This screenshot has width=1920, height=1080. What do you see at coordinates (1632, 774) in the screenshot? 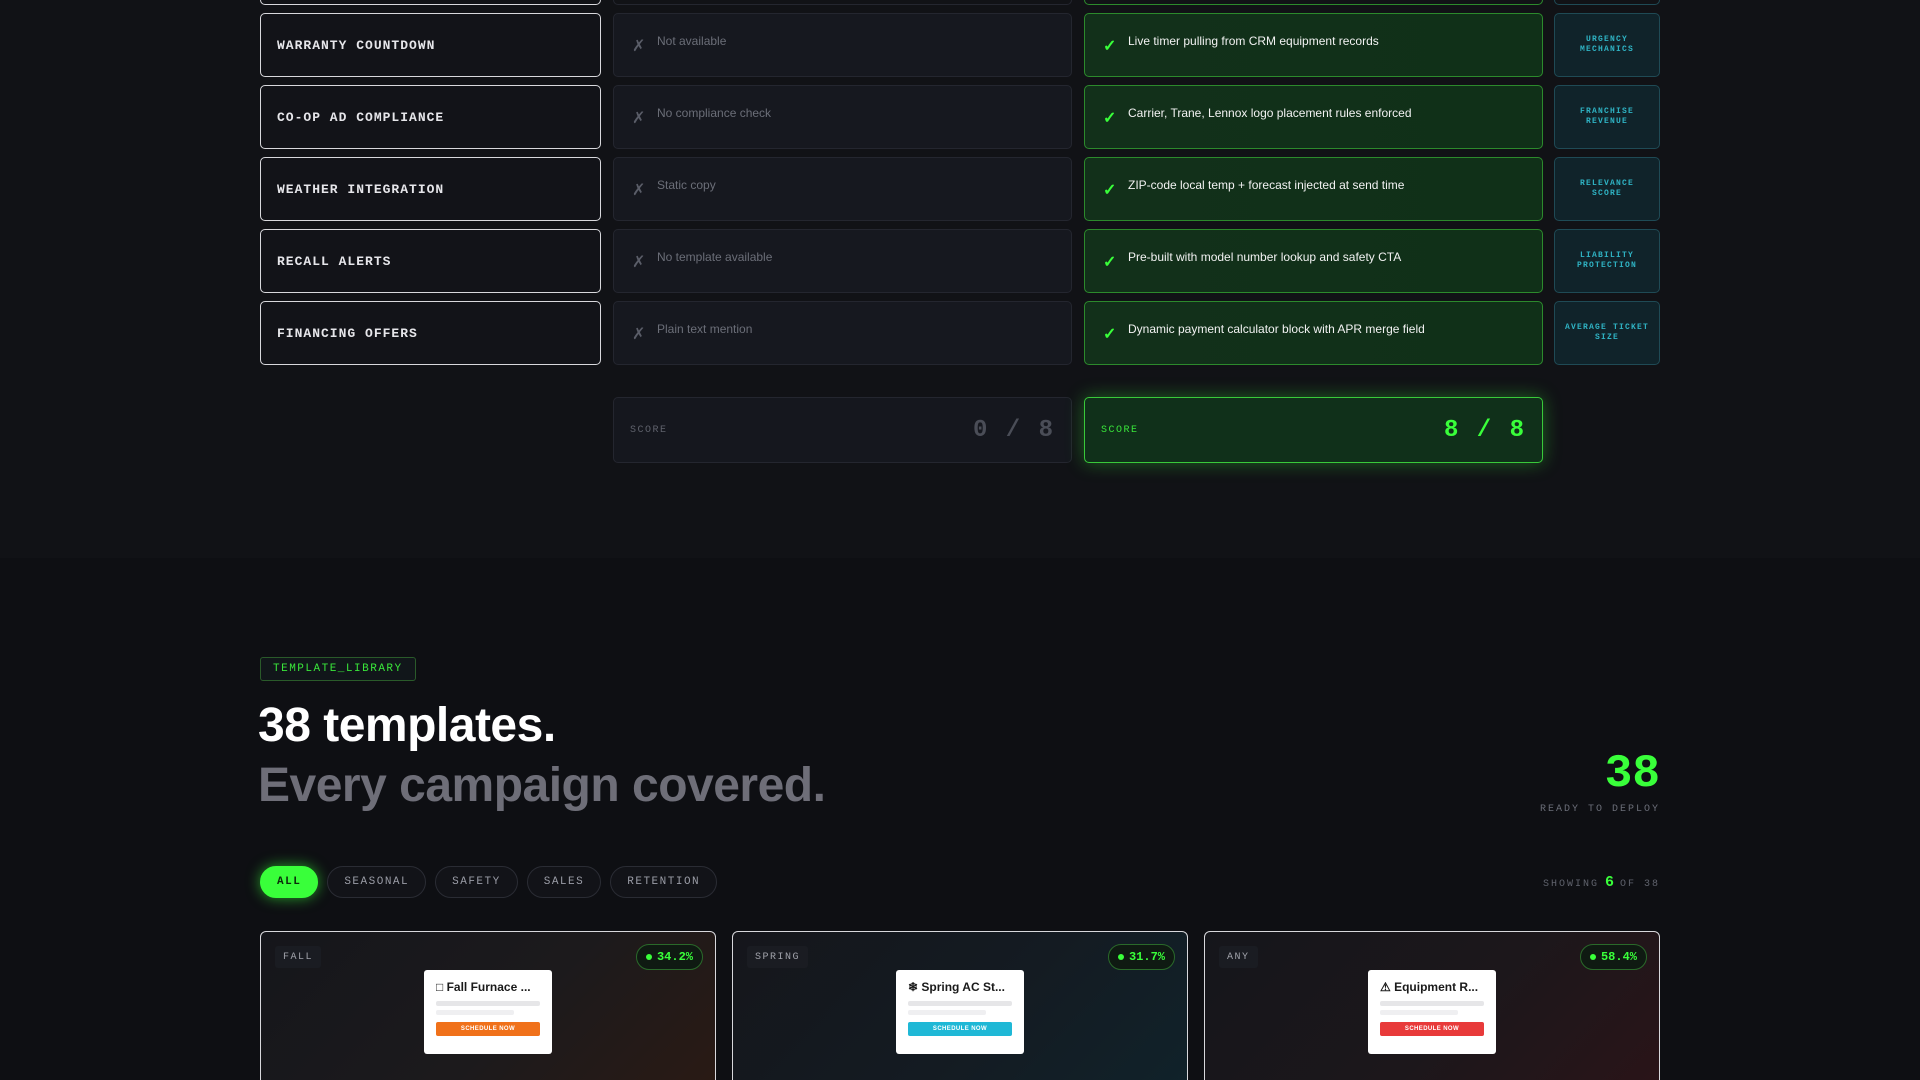
I see `template-count: 38` at bounding box center [1632, 774].